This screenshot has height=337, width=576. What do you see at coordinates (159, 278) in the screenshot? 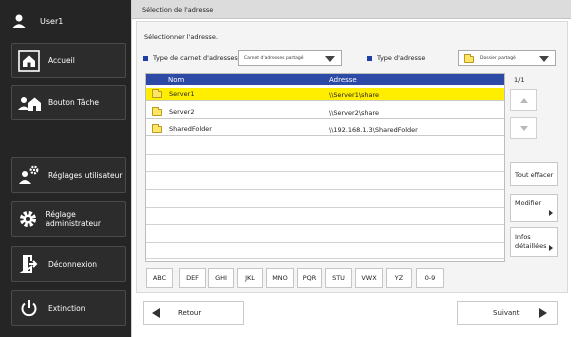
I see `index-key-abc: ABC` at bounding box center [159, 278].